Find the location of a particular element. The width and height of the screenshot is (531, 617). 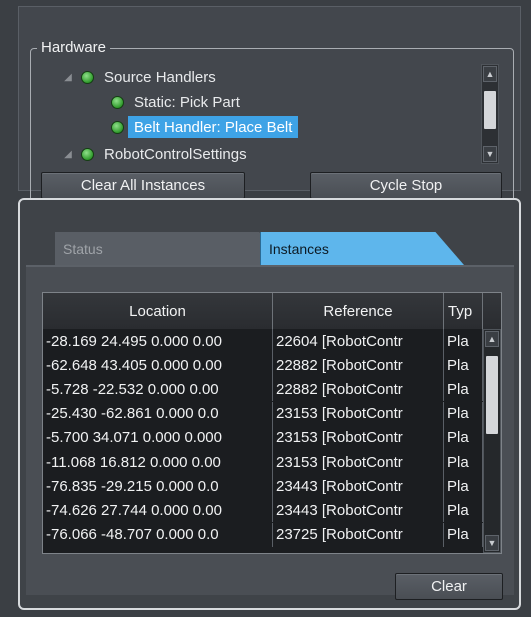

tab-strip: Status Instances is located at coordinates (265, 248).